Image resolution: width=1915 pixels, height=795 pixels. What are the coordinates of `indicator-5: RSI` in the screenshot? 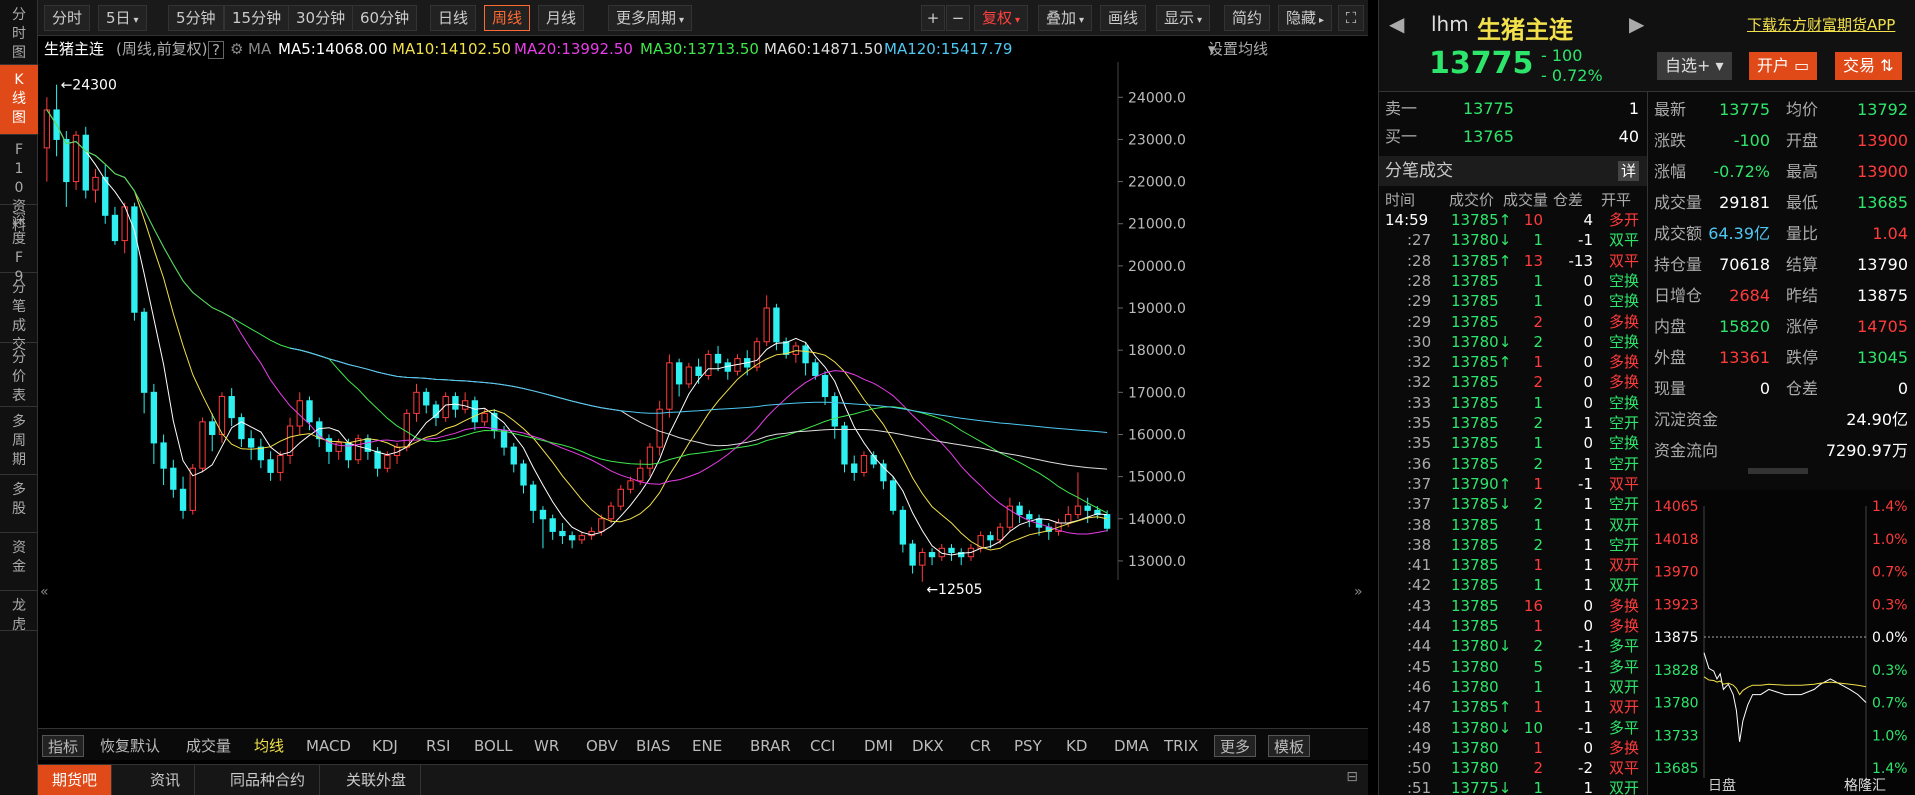 It's located at (438, 746).